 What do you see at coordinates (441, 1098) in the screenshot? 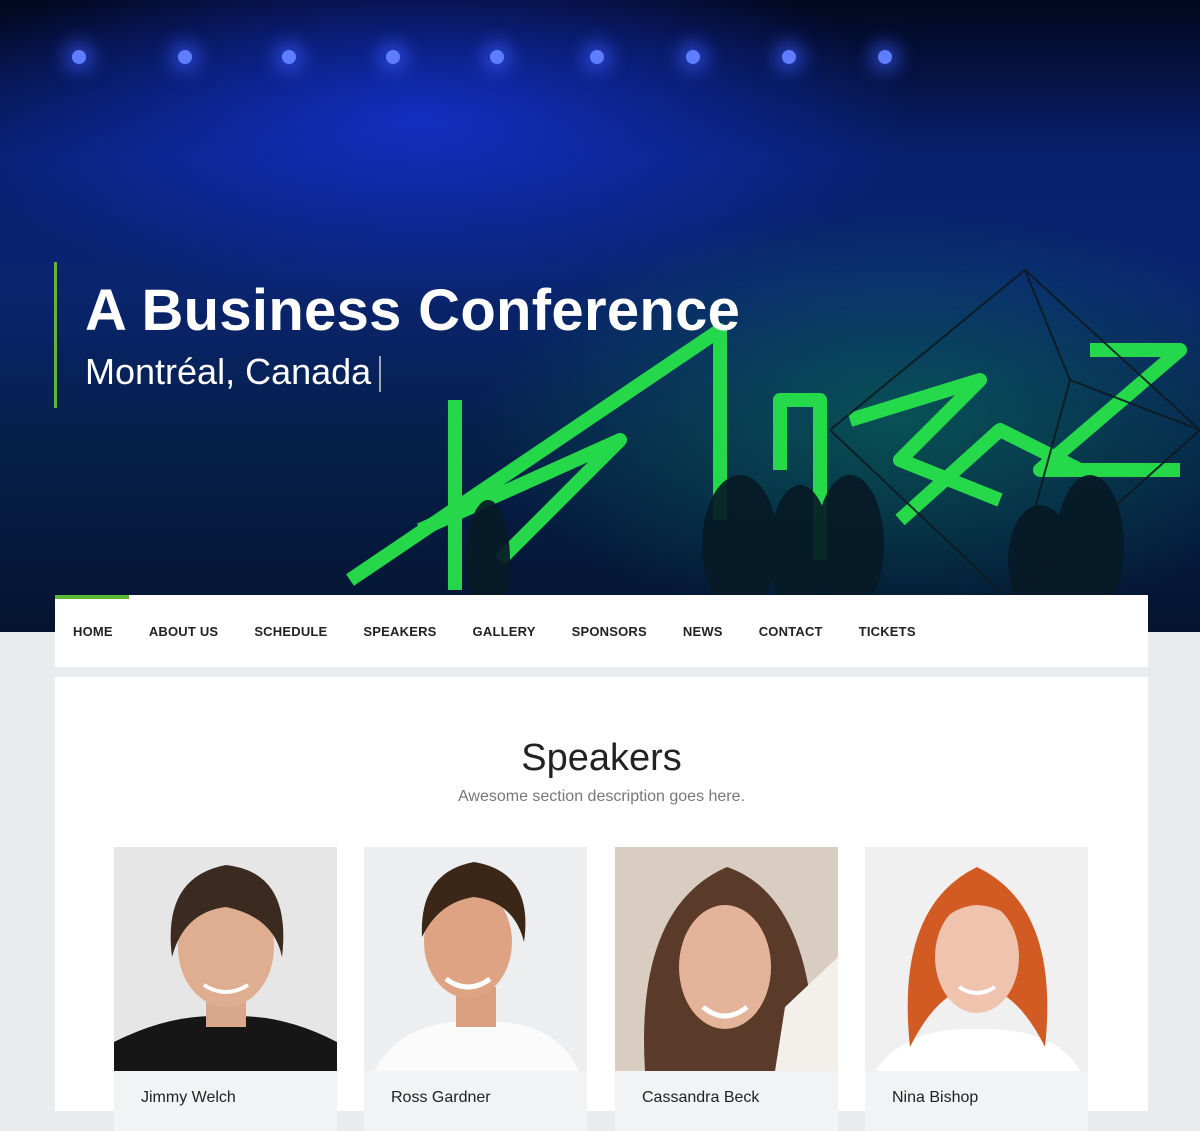
I see `speaker-name: Ross Gardner` at bounding box center [441, 1098].